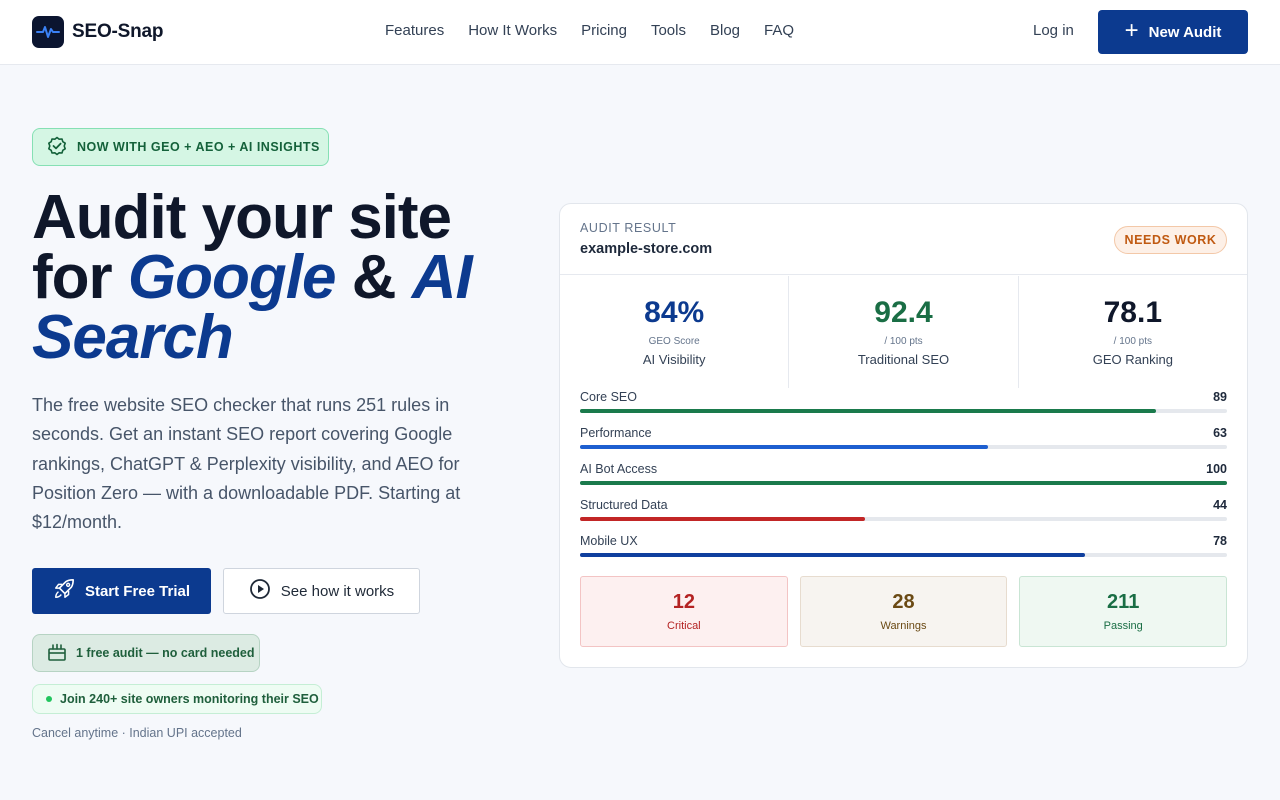 The width and height of the screenshot is (1280, 800). What do you see at coordinates (668, 30) in the screenshot?
I see `nav-link-tools: Tools` at bounding box center [668, 30].